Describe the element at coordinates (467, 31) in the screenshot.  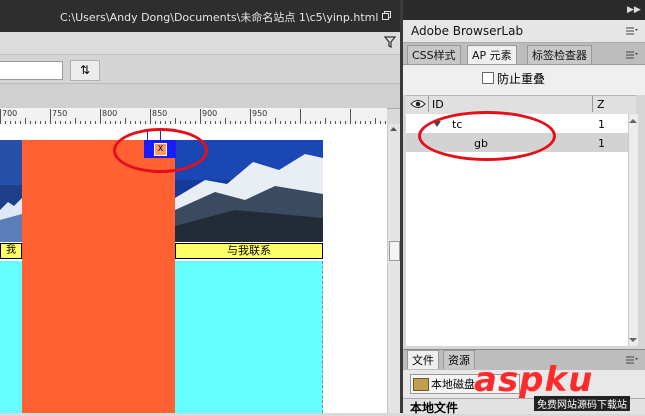
I see `browserlab-title: Adobe BrowserLab` at that location.